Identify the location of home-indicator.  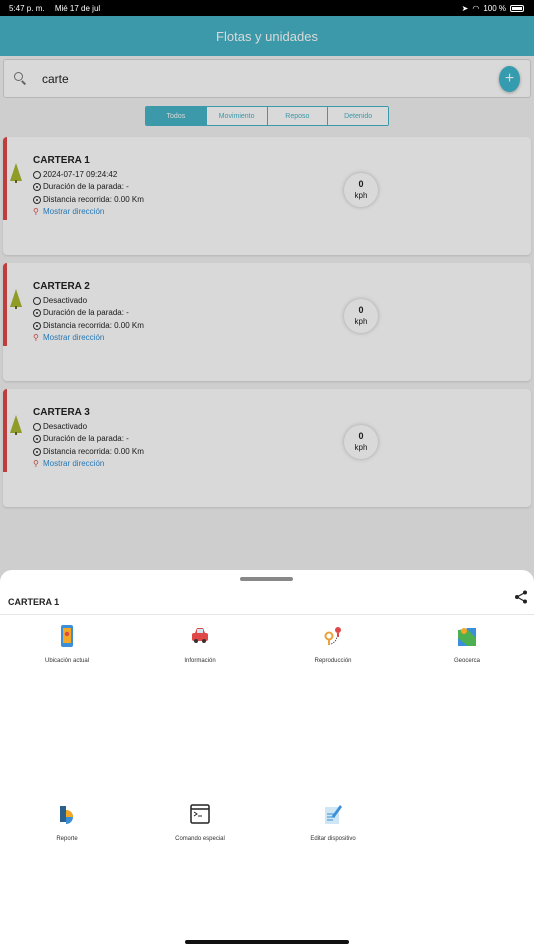
(267, 942).